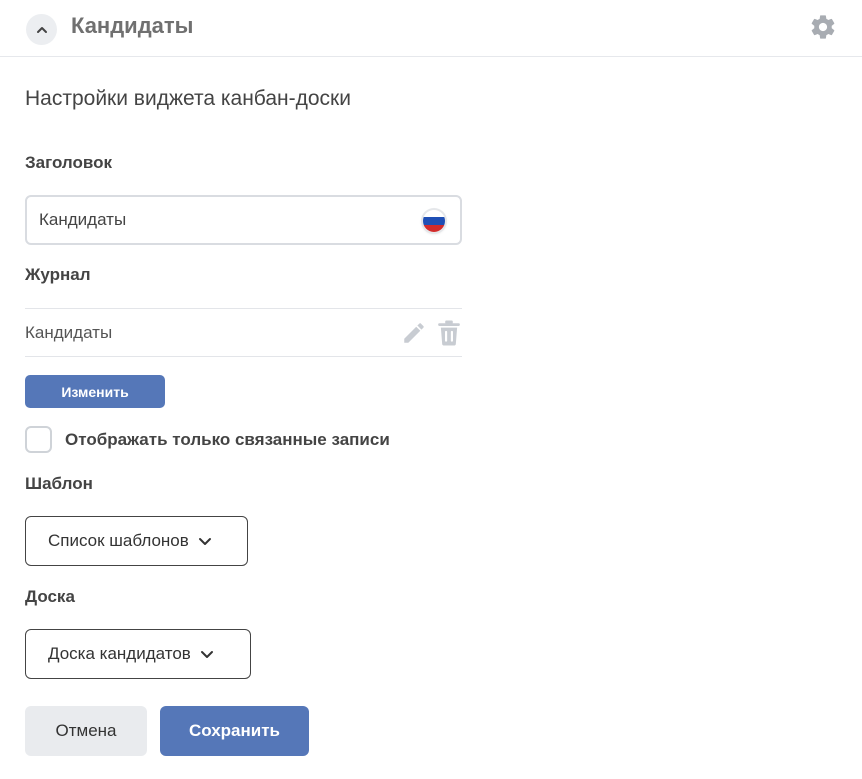 The image size is (862, 779). What do you see at coordinates (449, 333) in the screenshot?
I see `trash-icon` at bounding box center [449, 333].